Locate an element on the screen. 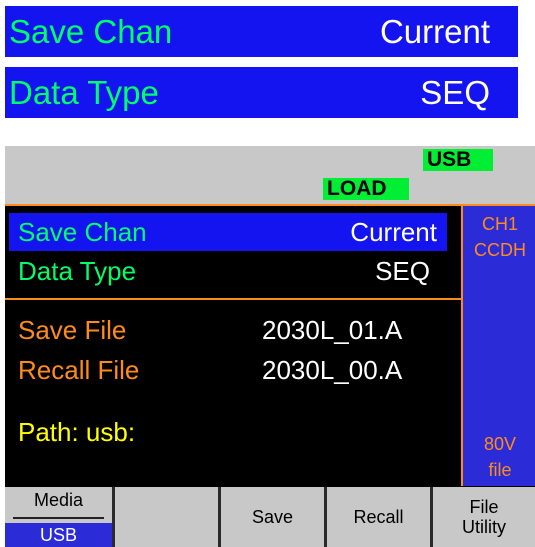  channel-side-panel: CH1 CCDH 80V file is located at coordinates (498, 346).